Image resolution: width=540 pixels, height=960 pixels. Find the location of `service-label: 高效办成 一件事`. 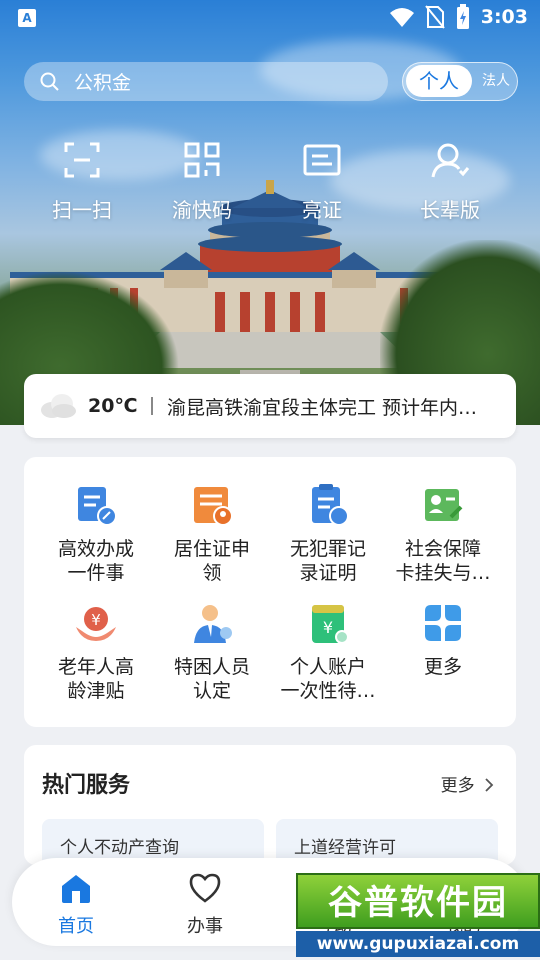

service-label: 高效办成 一件事 is located at coordinates (95, 561).